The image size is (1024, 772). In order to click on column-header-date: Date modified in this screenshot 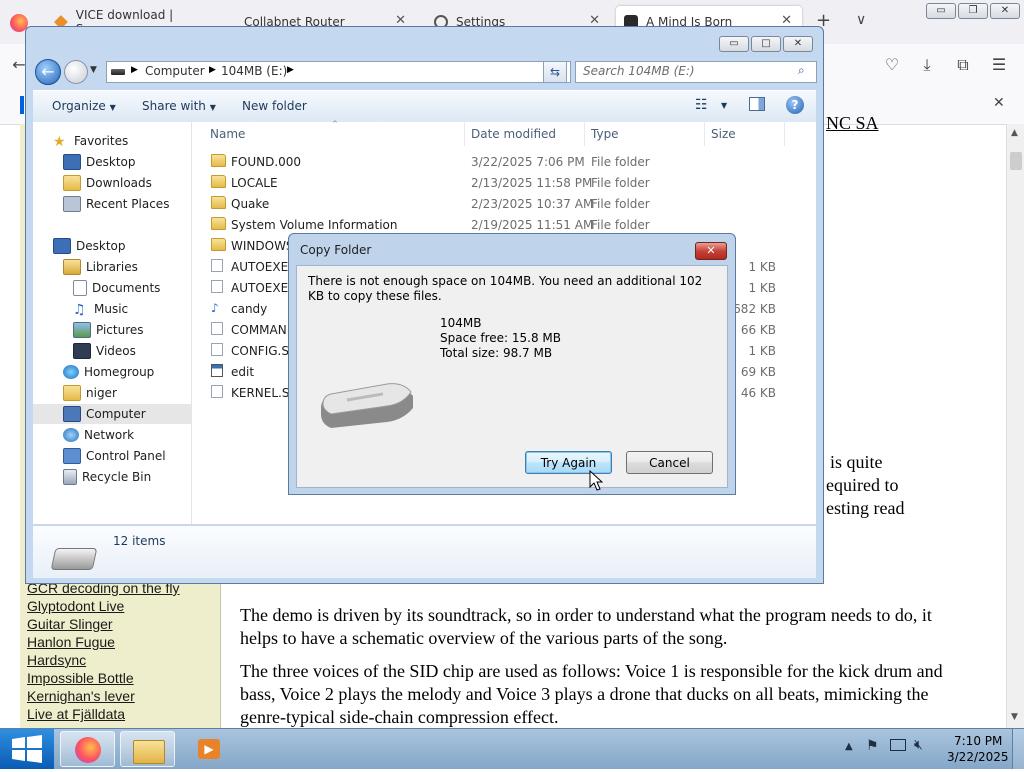, I will do `click(513, 134)`.